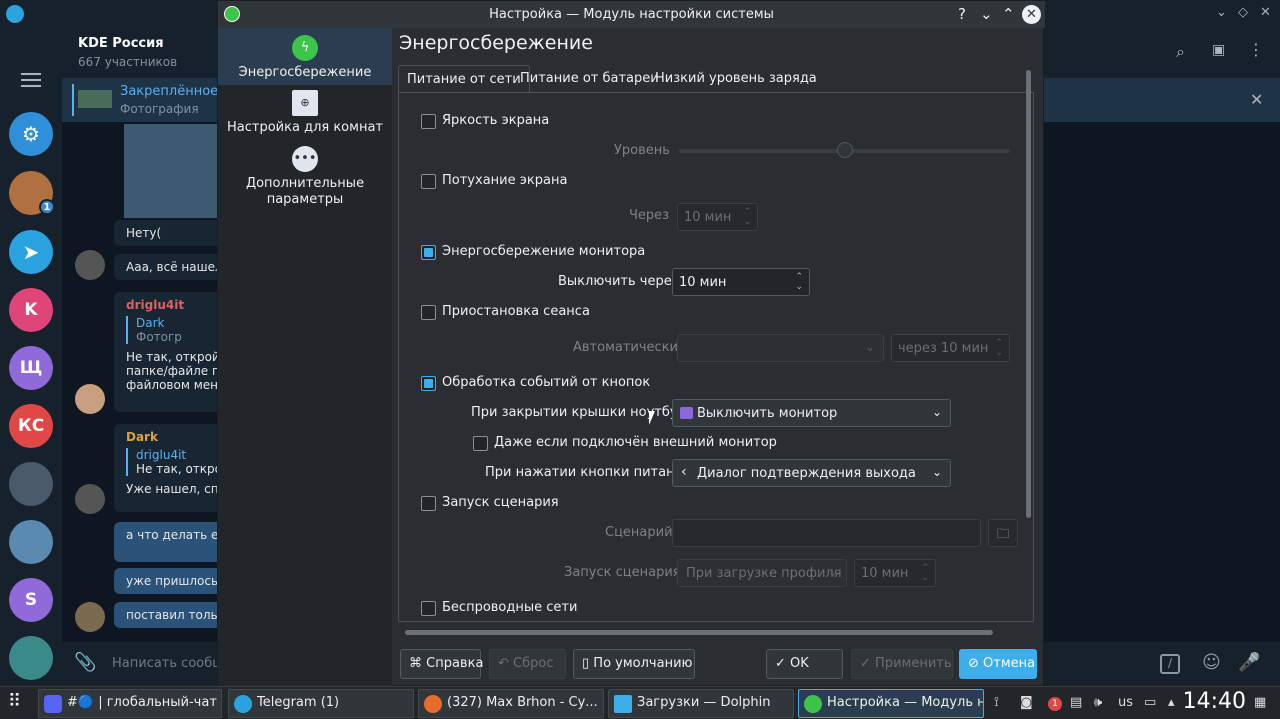 This screenshot has width=1280, height=719. What do you see at coordinates (986, 14) in the screenshot?
I see `minimize-icon: ⌄` at bounding box center [986, 14].